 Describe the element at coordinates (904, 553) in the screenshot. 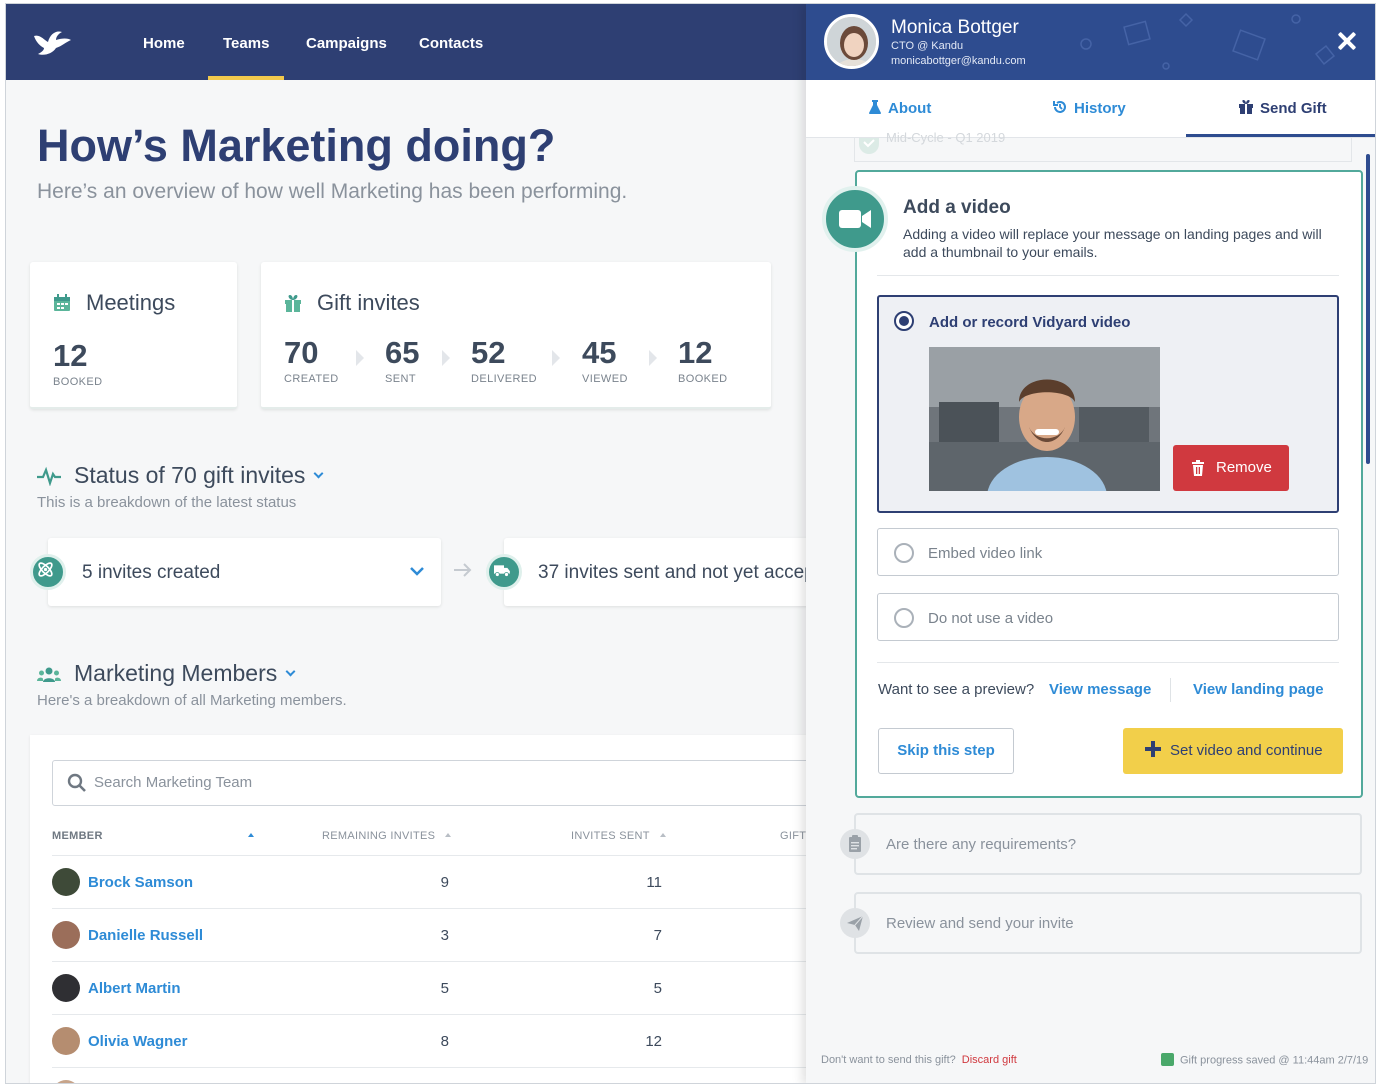

I see `radio-embed-link` at that location.